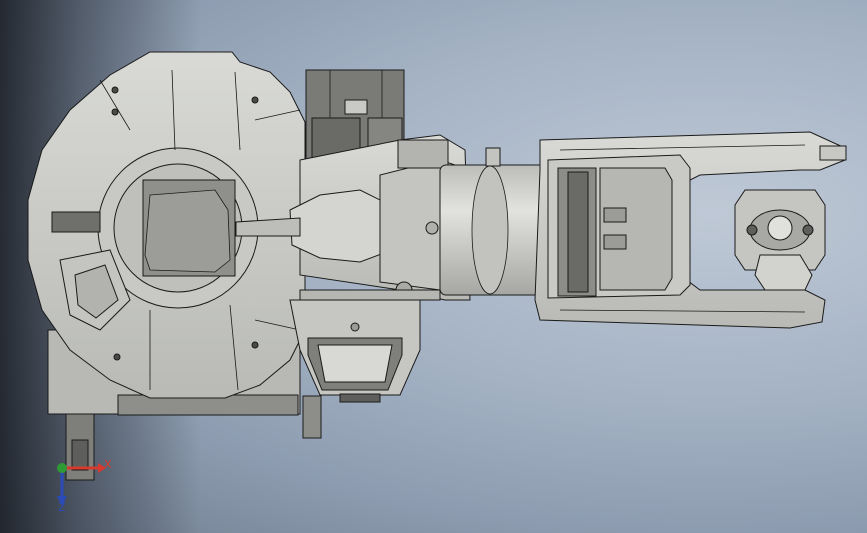 This screenshot has height=533, width=867. Describe the element at coordinates (62, 507) in the screenshot. I see `z-axis-label: Z` at that location.